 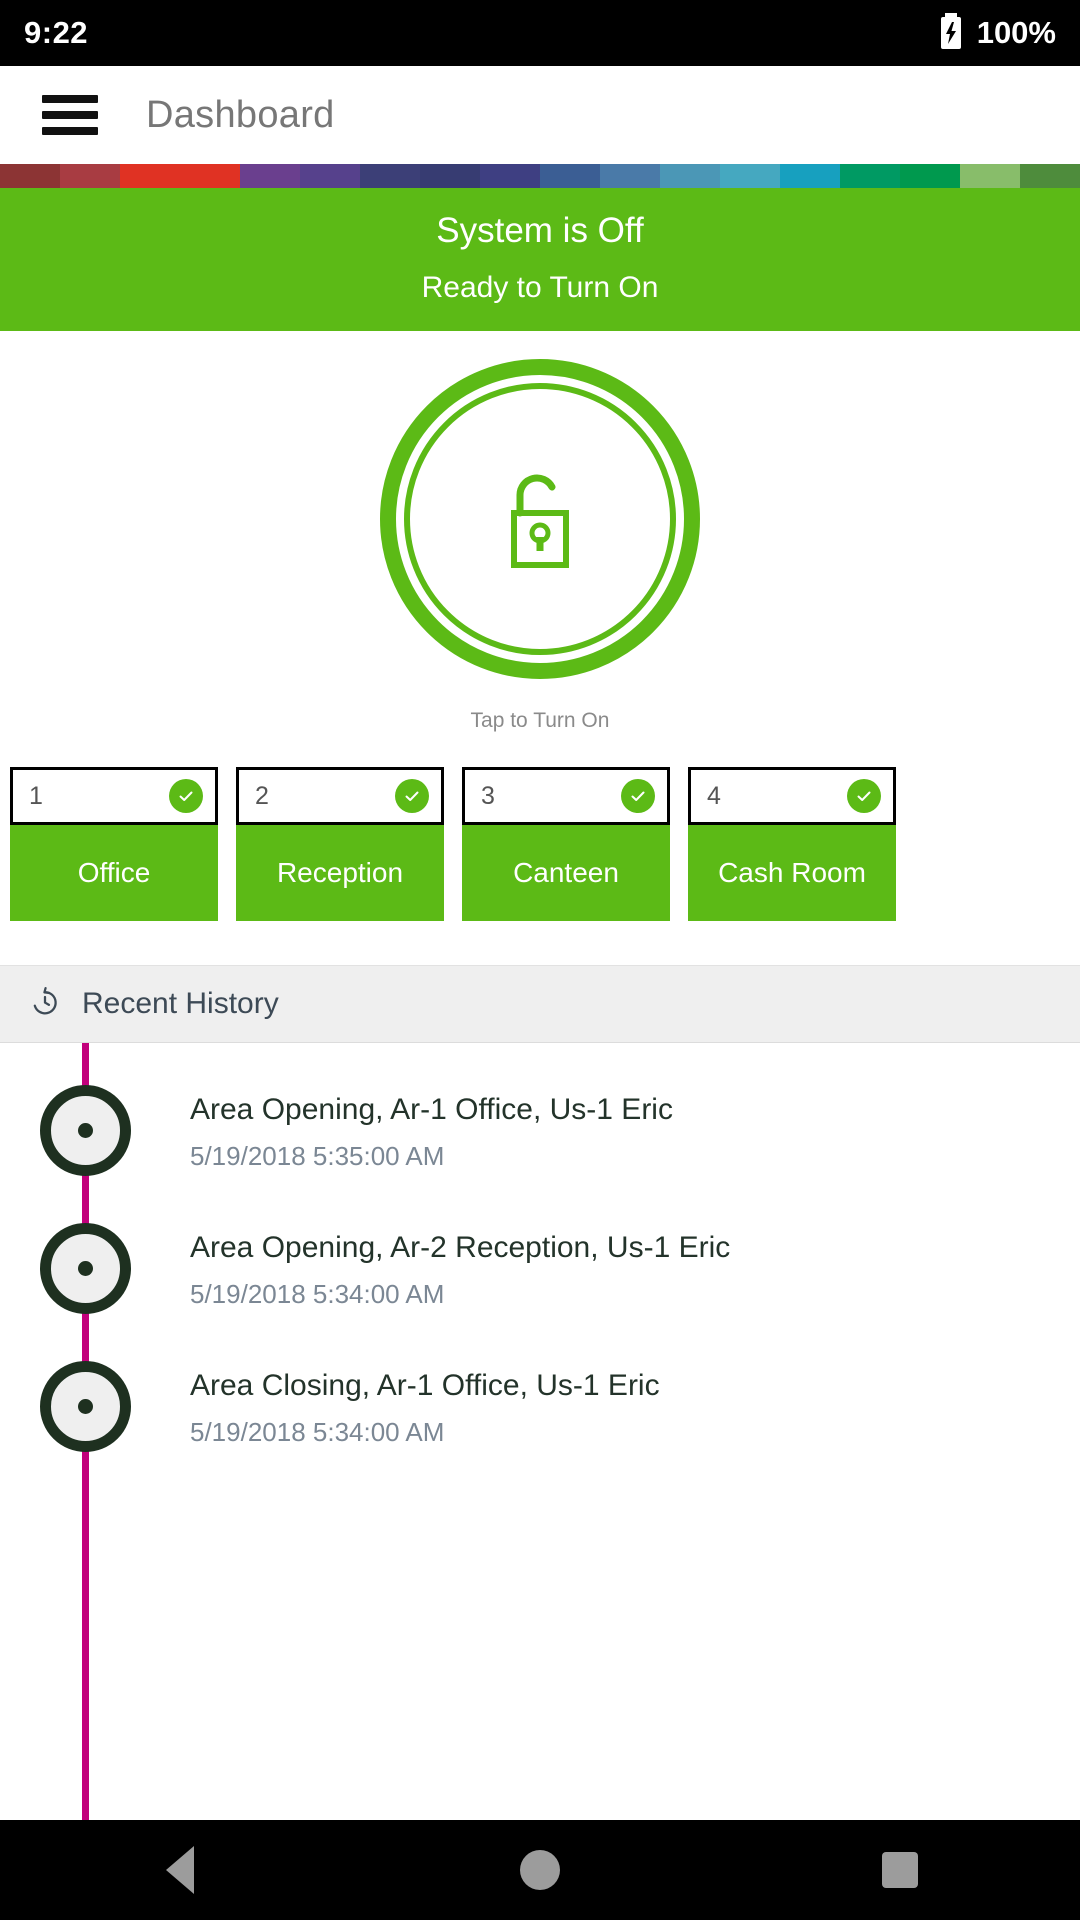 I want to click on recent-history-header: Recent History, so click(x=540, y=1004).